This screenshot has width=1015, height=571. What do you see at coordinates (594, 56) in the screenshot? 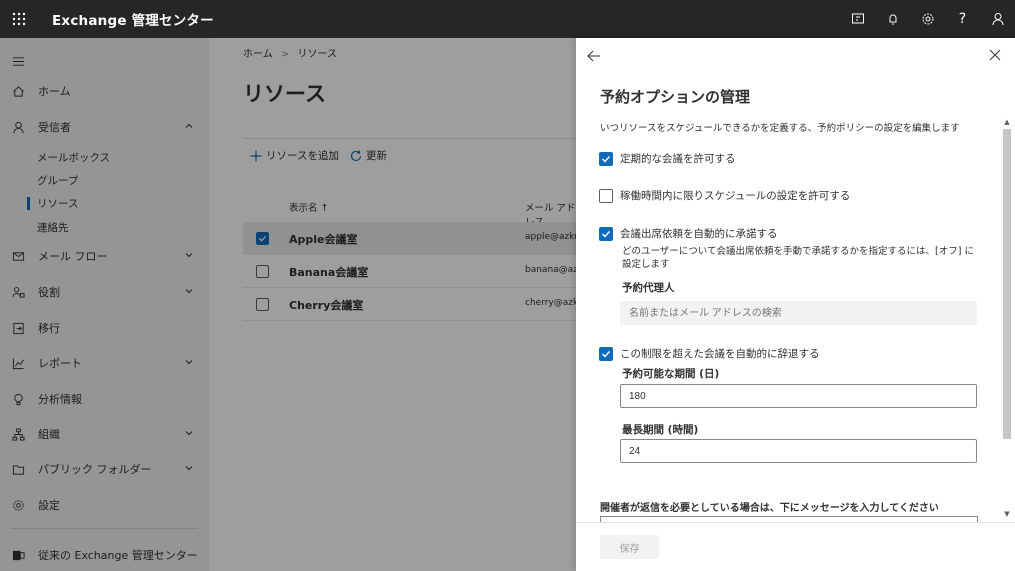
I see `back-arrow-icon` at bounding box center [594, 56].